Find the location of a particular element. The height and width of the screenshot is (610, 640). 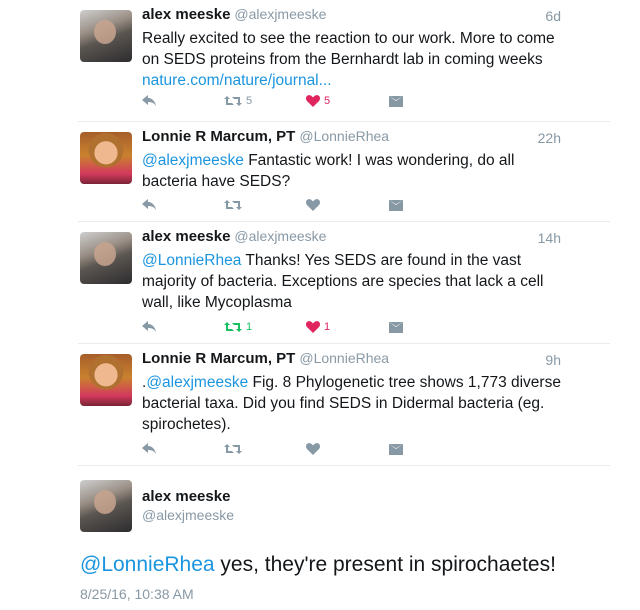

retweet-button: 5 is located at coordinates (238, 101).